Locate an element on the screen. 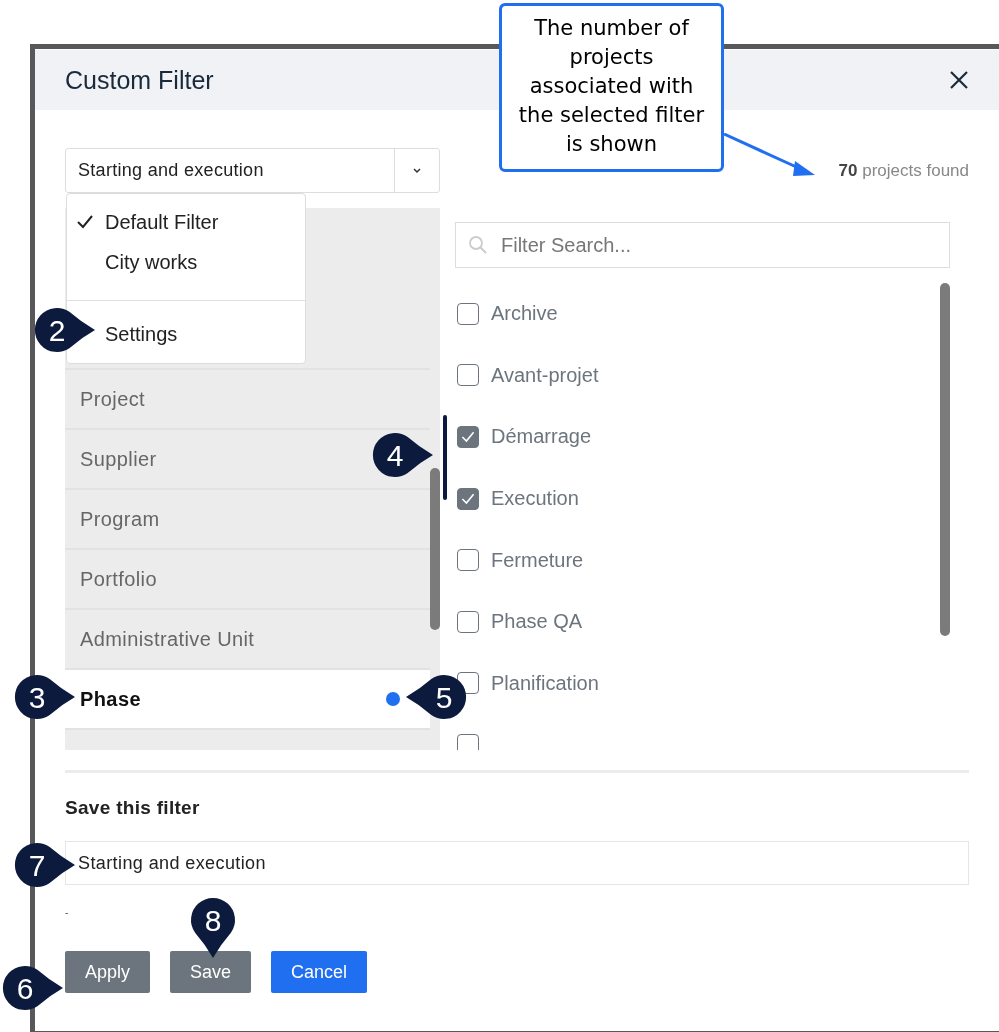 This screenshot has height=1032, width=999. close-button is located at coordinates (959, 80).